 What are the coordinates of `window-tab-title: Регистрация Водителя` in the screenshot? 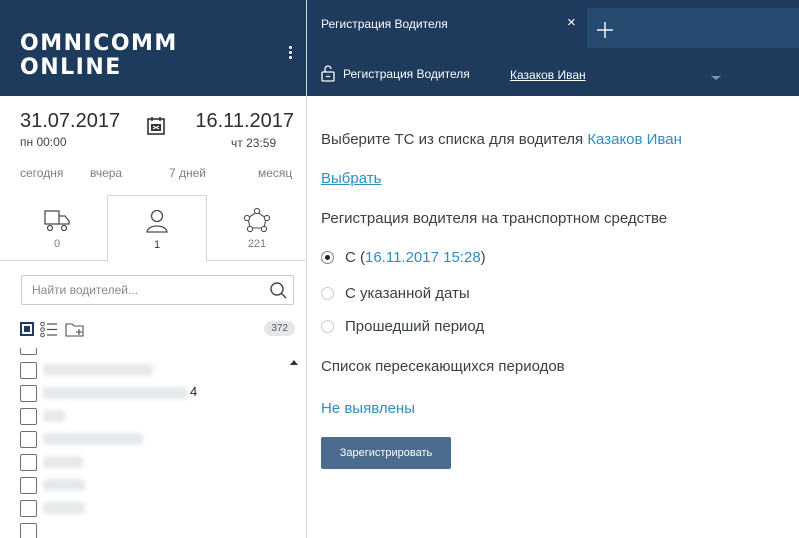 It's located at (384, 24).